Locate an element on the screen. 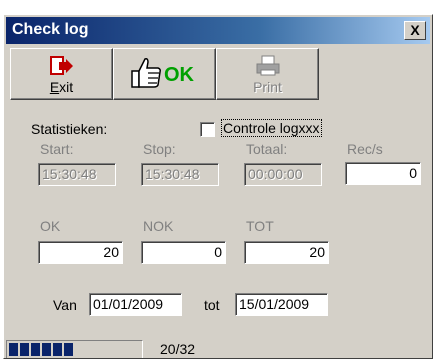 Image resolution: width=436 pixels, height=359 pixels. exit-button: Exit is located at coordinates (61, 74).